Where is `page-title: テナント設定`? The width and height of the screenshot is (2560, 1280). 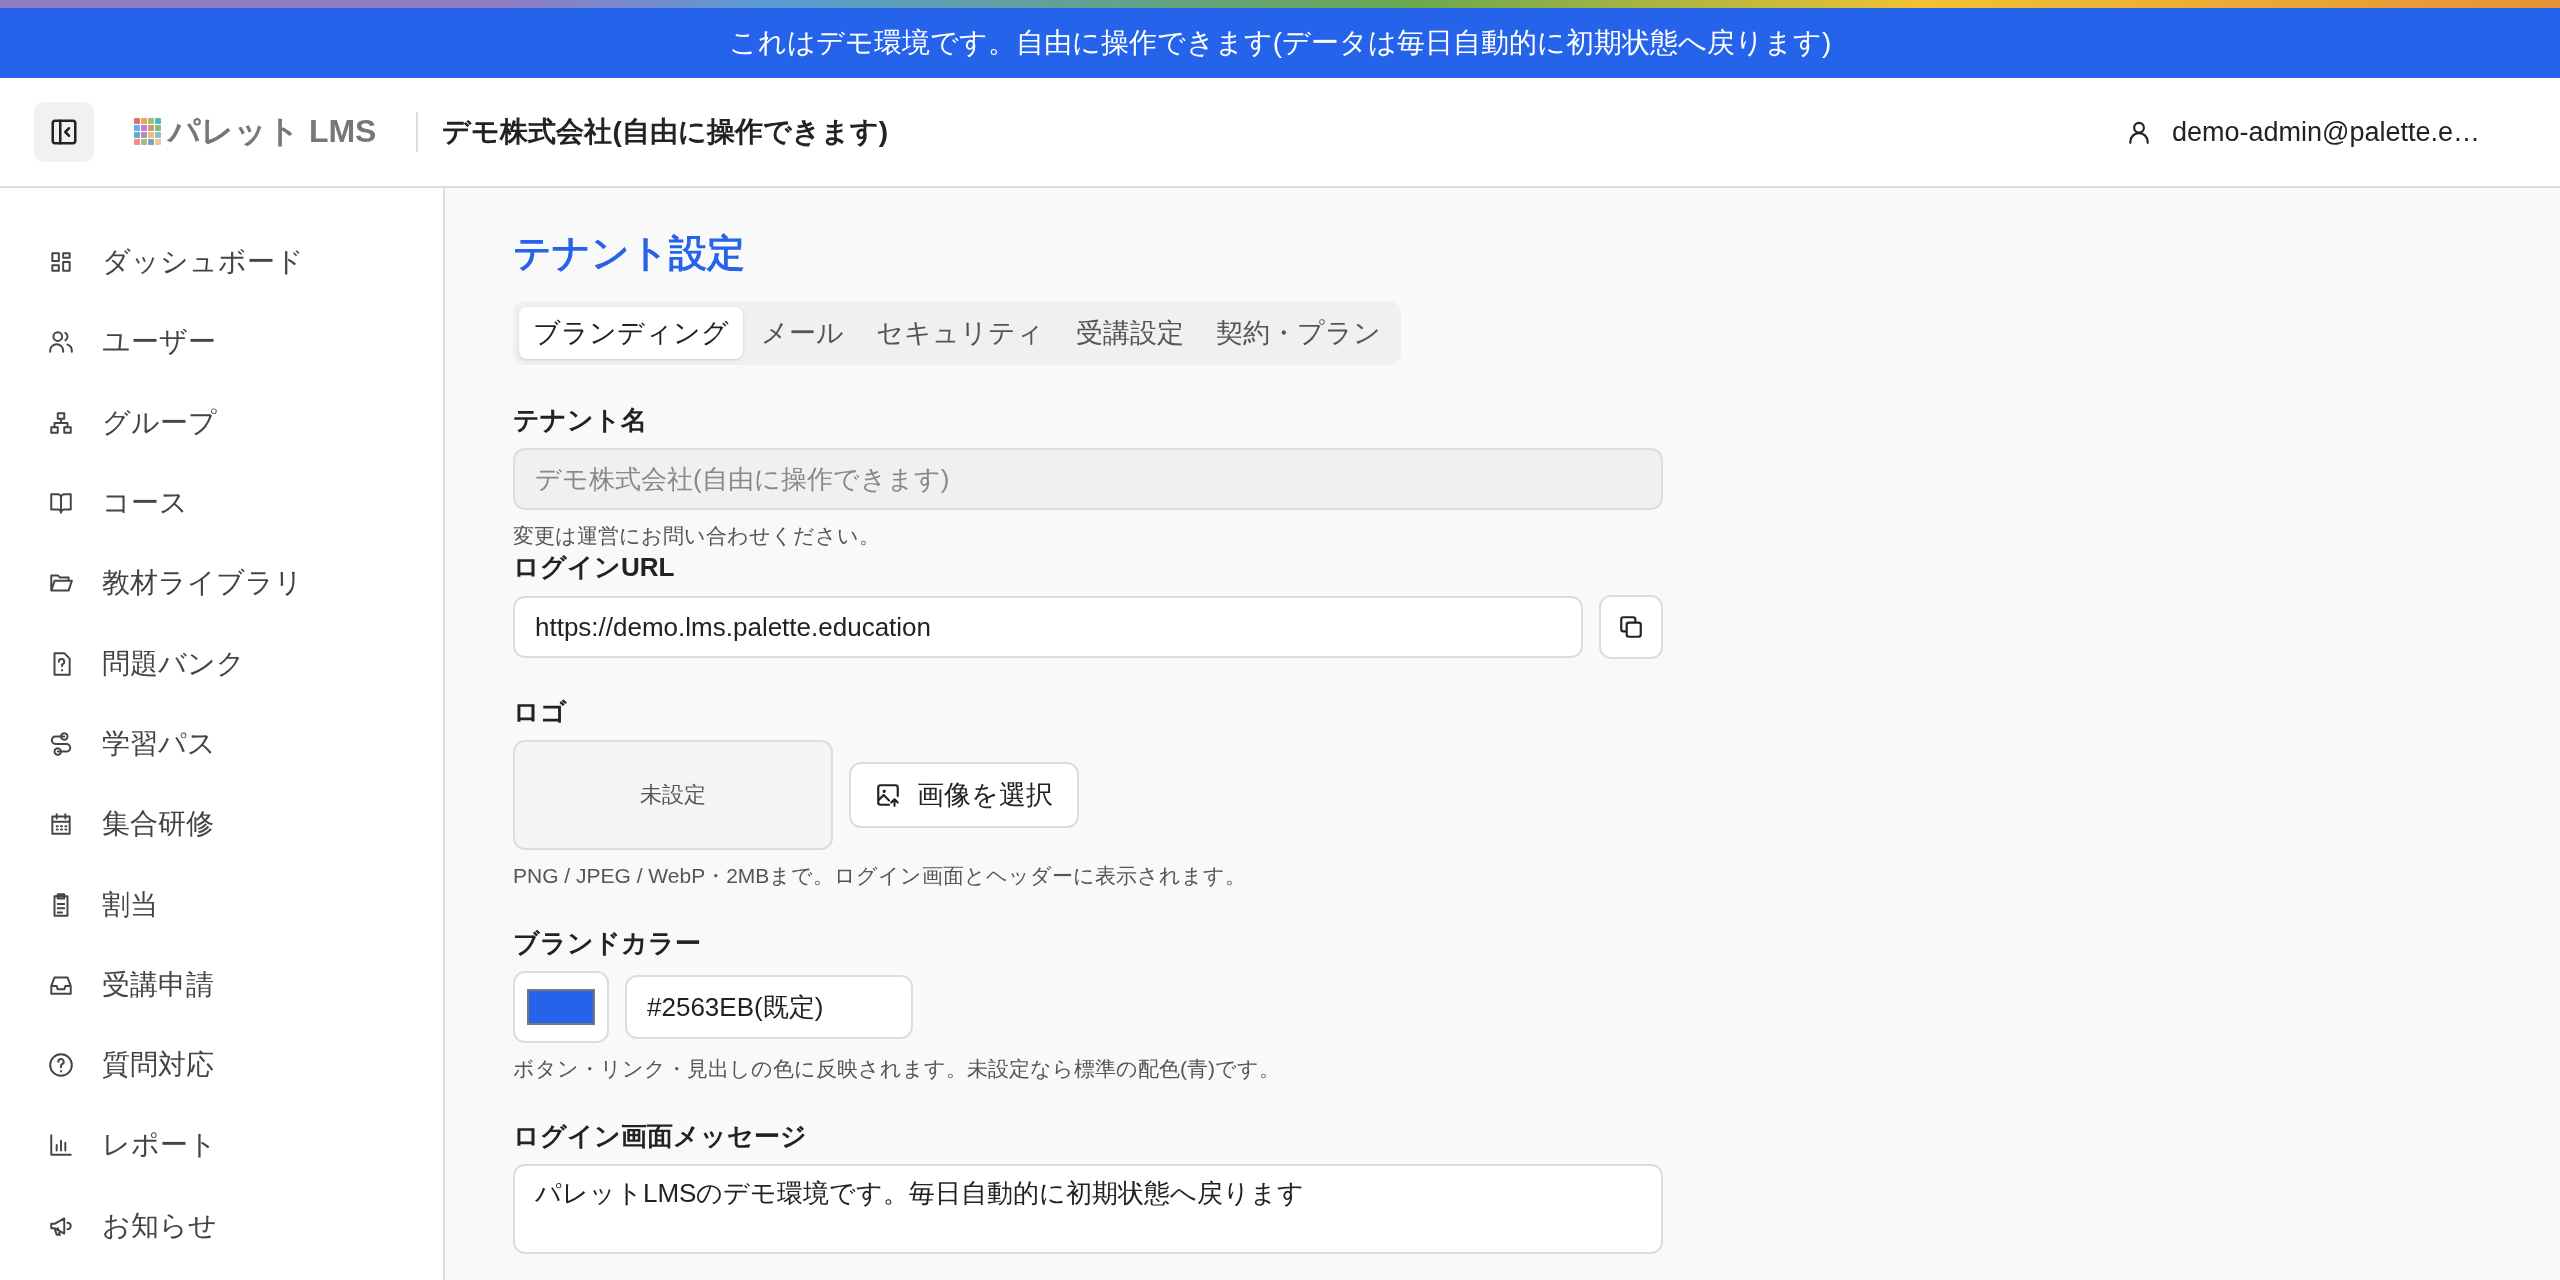
page-title: テナント設定 is located at coordinates (629, 253).